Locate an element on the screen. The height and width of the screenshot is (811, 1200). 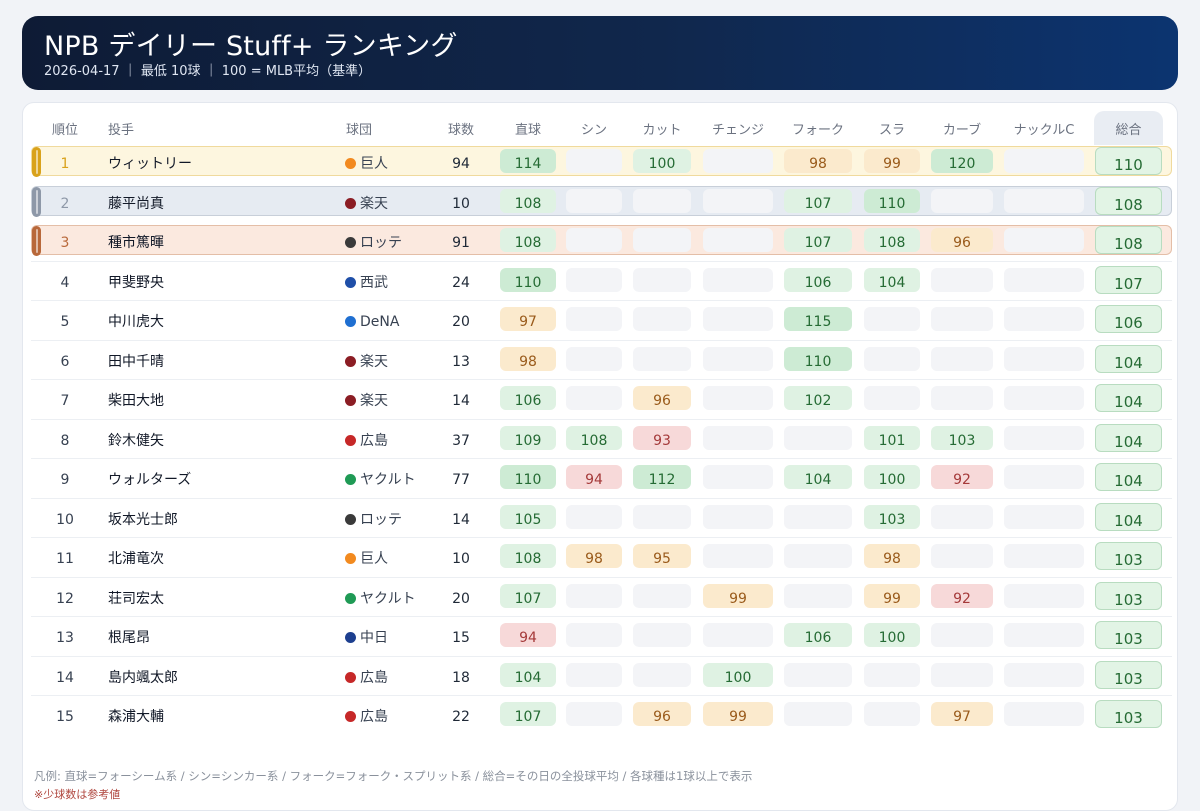
pitcher-name: 根尾昂 is located at coordinates (129, 635).